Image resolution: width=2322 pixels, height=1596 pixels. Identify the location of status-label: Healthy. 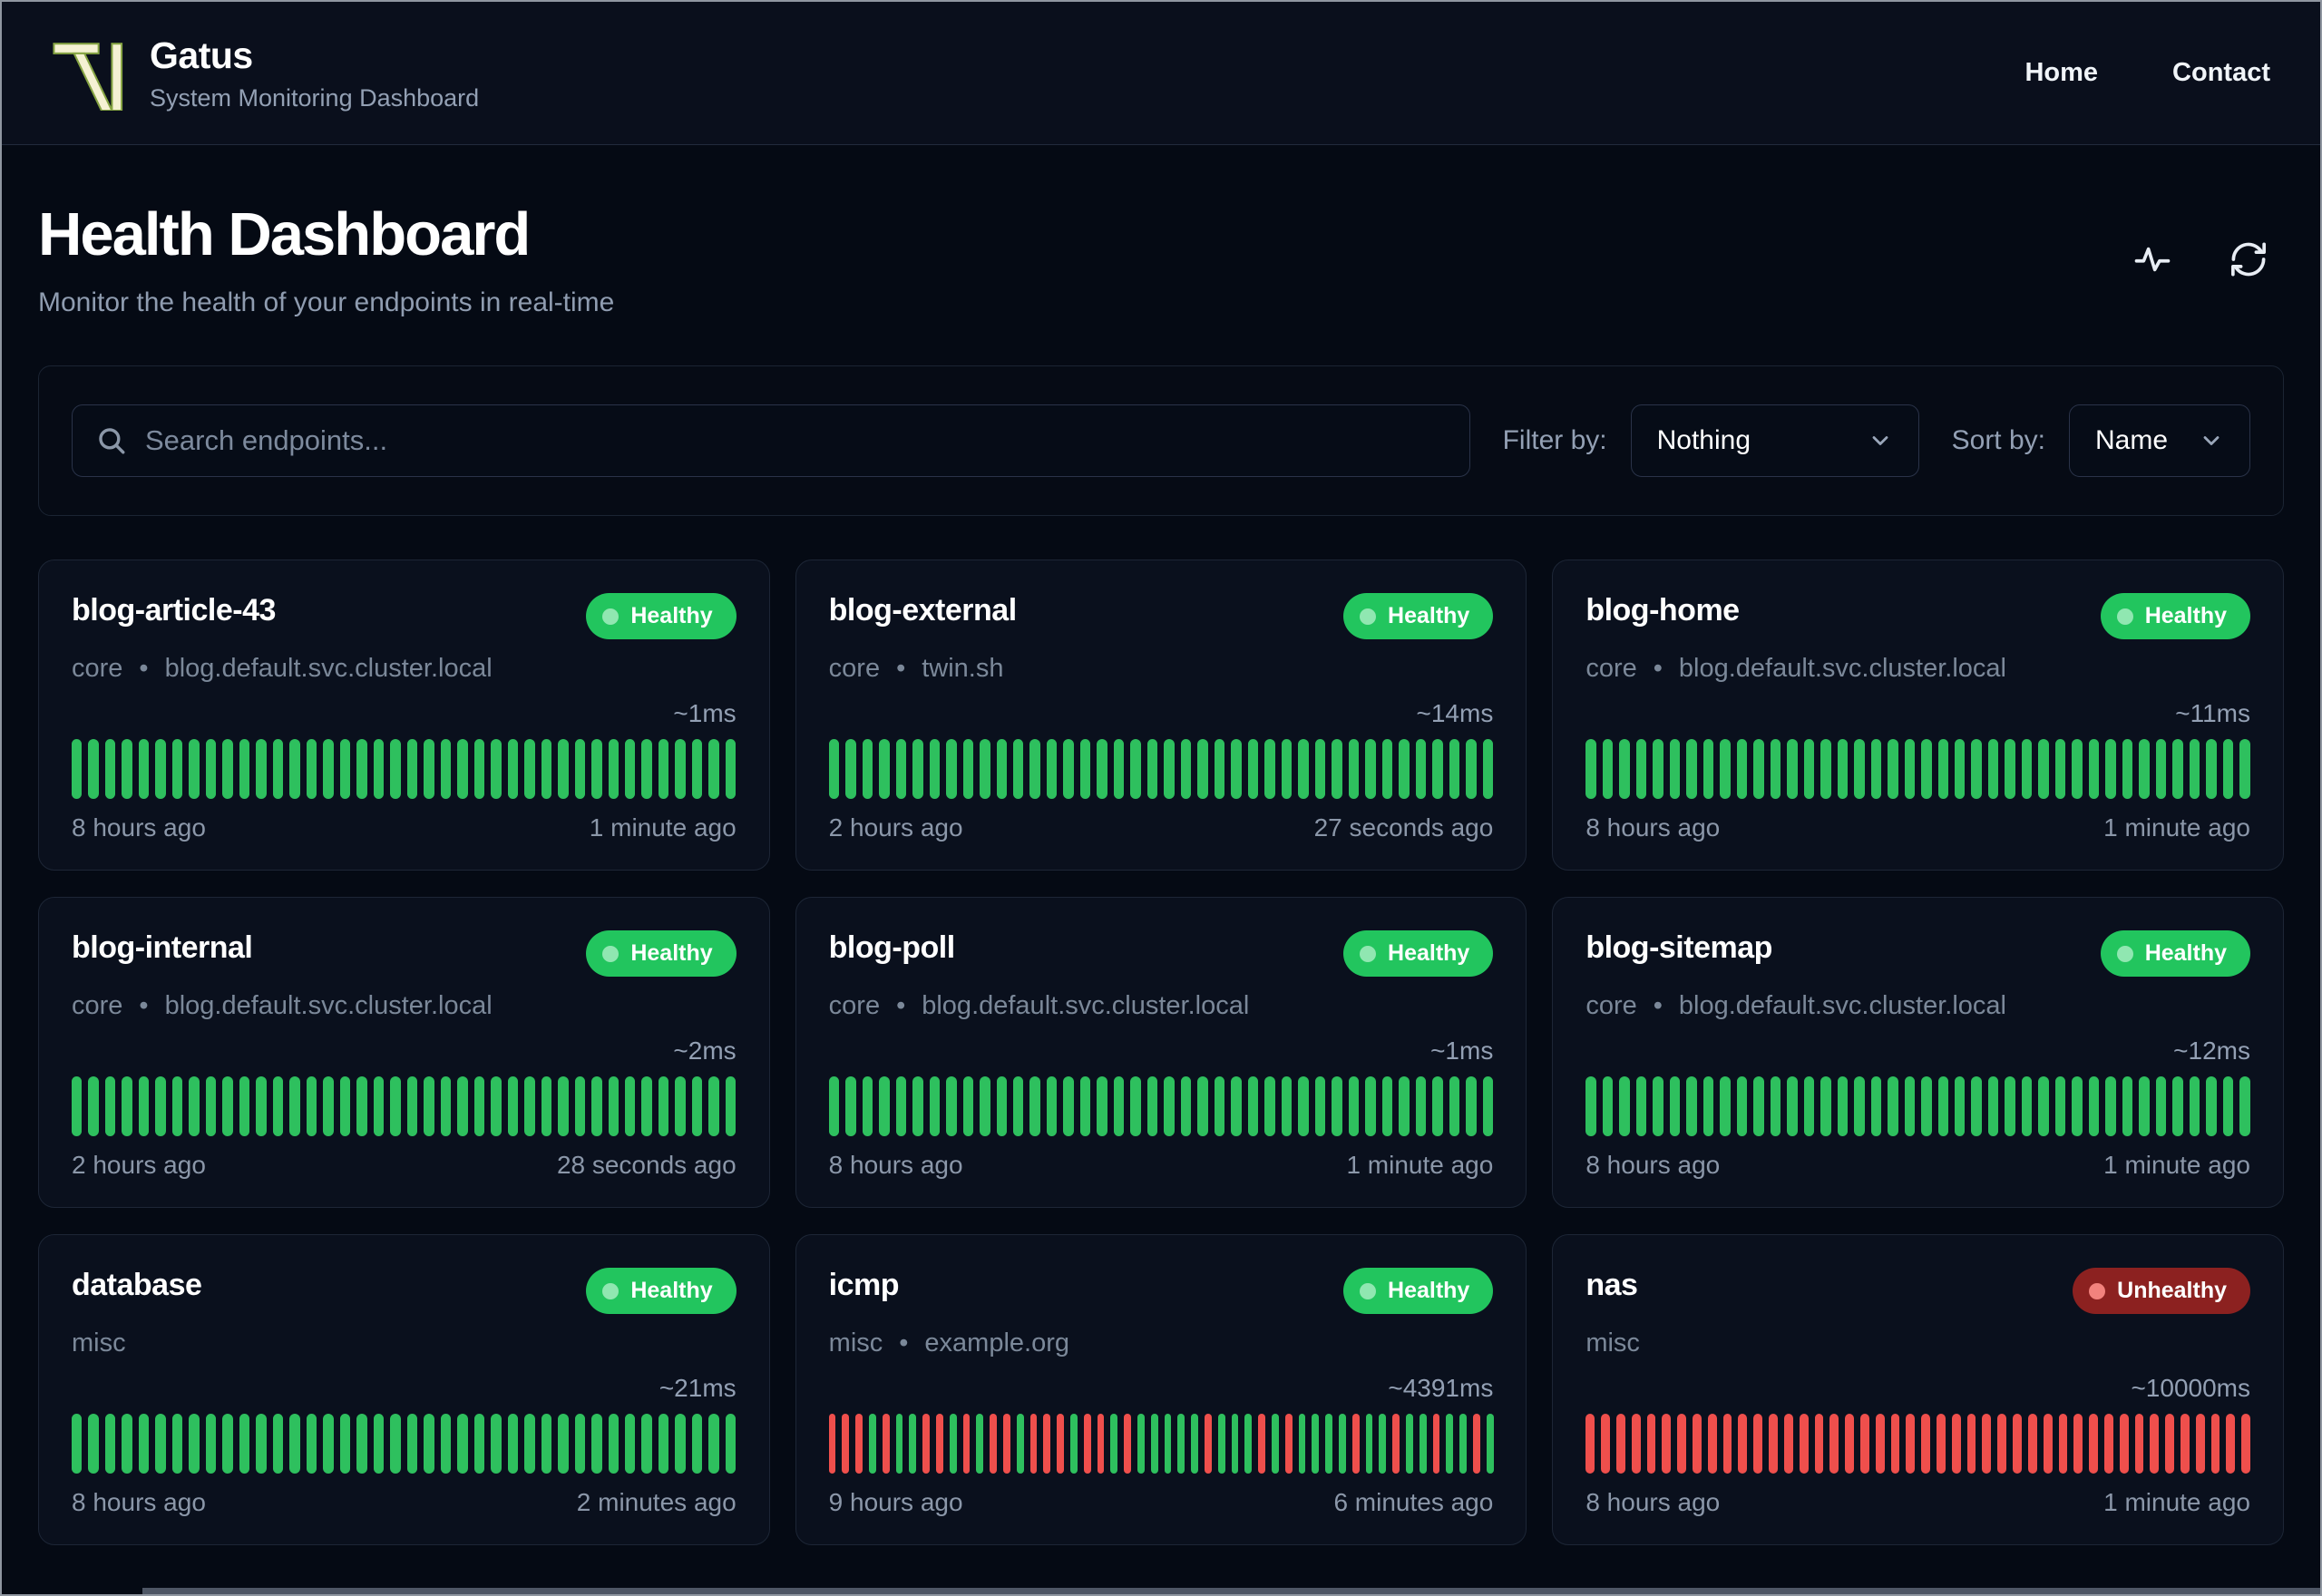
(671, 615).